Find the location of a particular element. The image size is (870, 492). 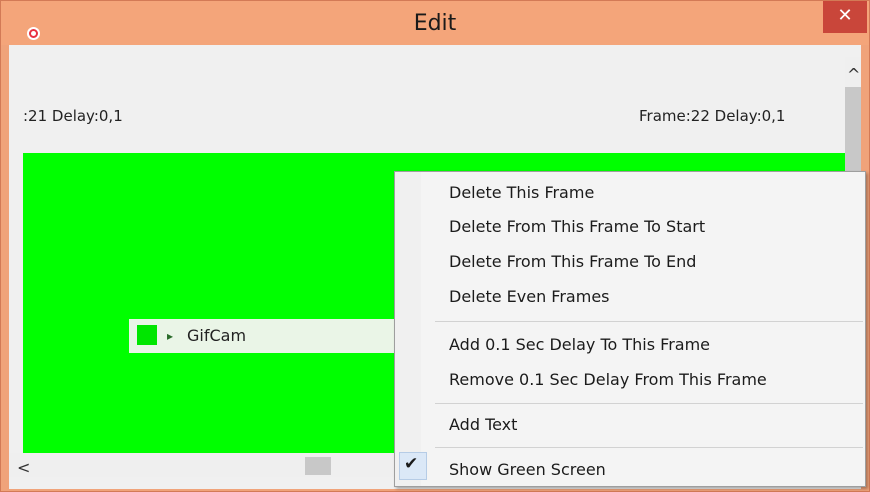

menu-item-add-text: Add Text is located at coordinates (483, 424).